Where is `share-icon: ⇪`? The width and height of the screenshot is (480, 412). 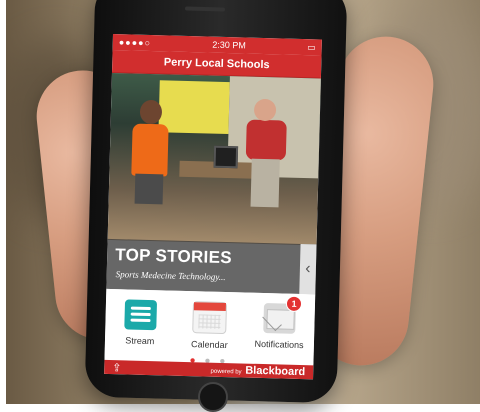 share-icon: ⇪ is located at coordinates (117, 367).